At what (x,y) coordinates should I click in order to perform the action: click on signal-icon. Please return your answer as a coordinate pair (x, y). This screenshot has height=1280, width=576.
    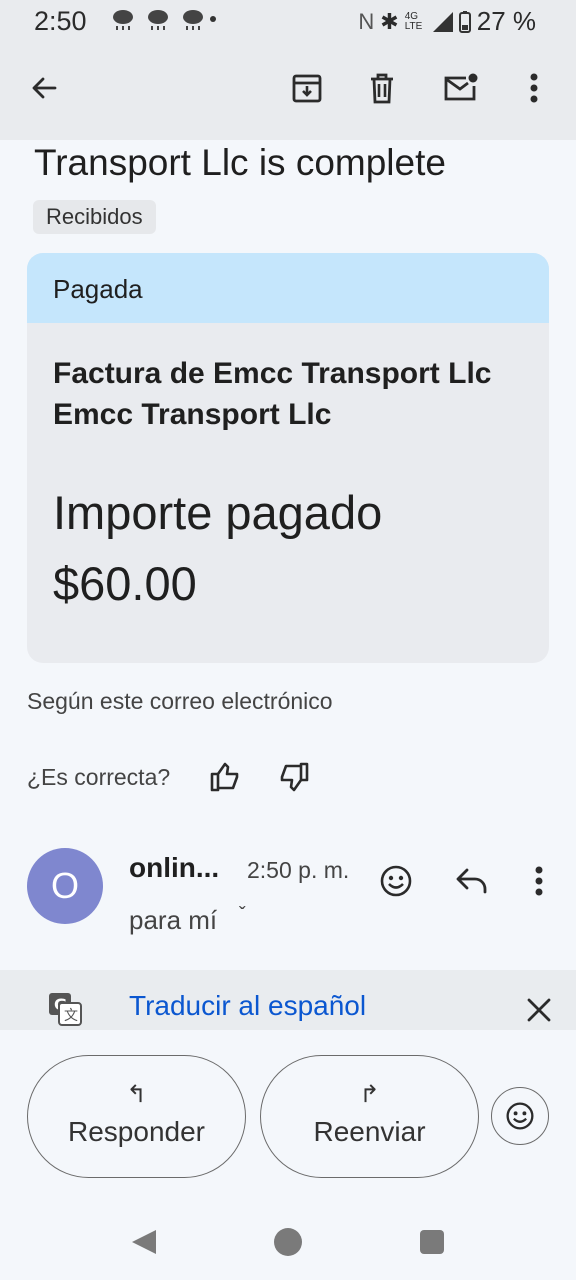
    Looking at the image, I should click on (442, 21).